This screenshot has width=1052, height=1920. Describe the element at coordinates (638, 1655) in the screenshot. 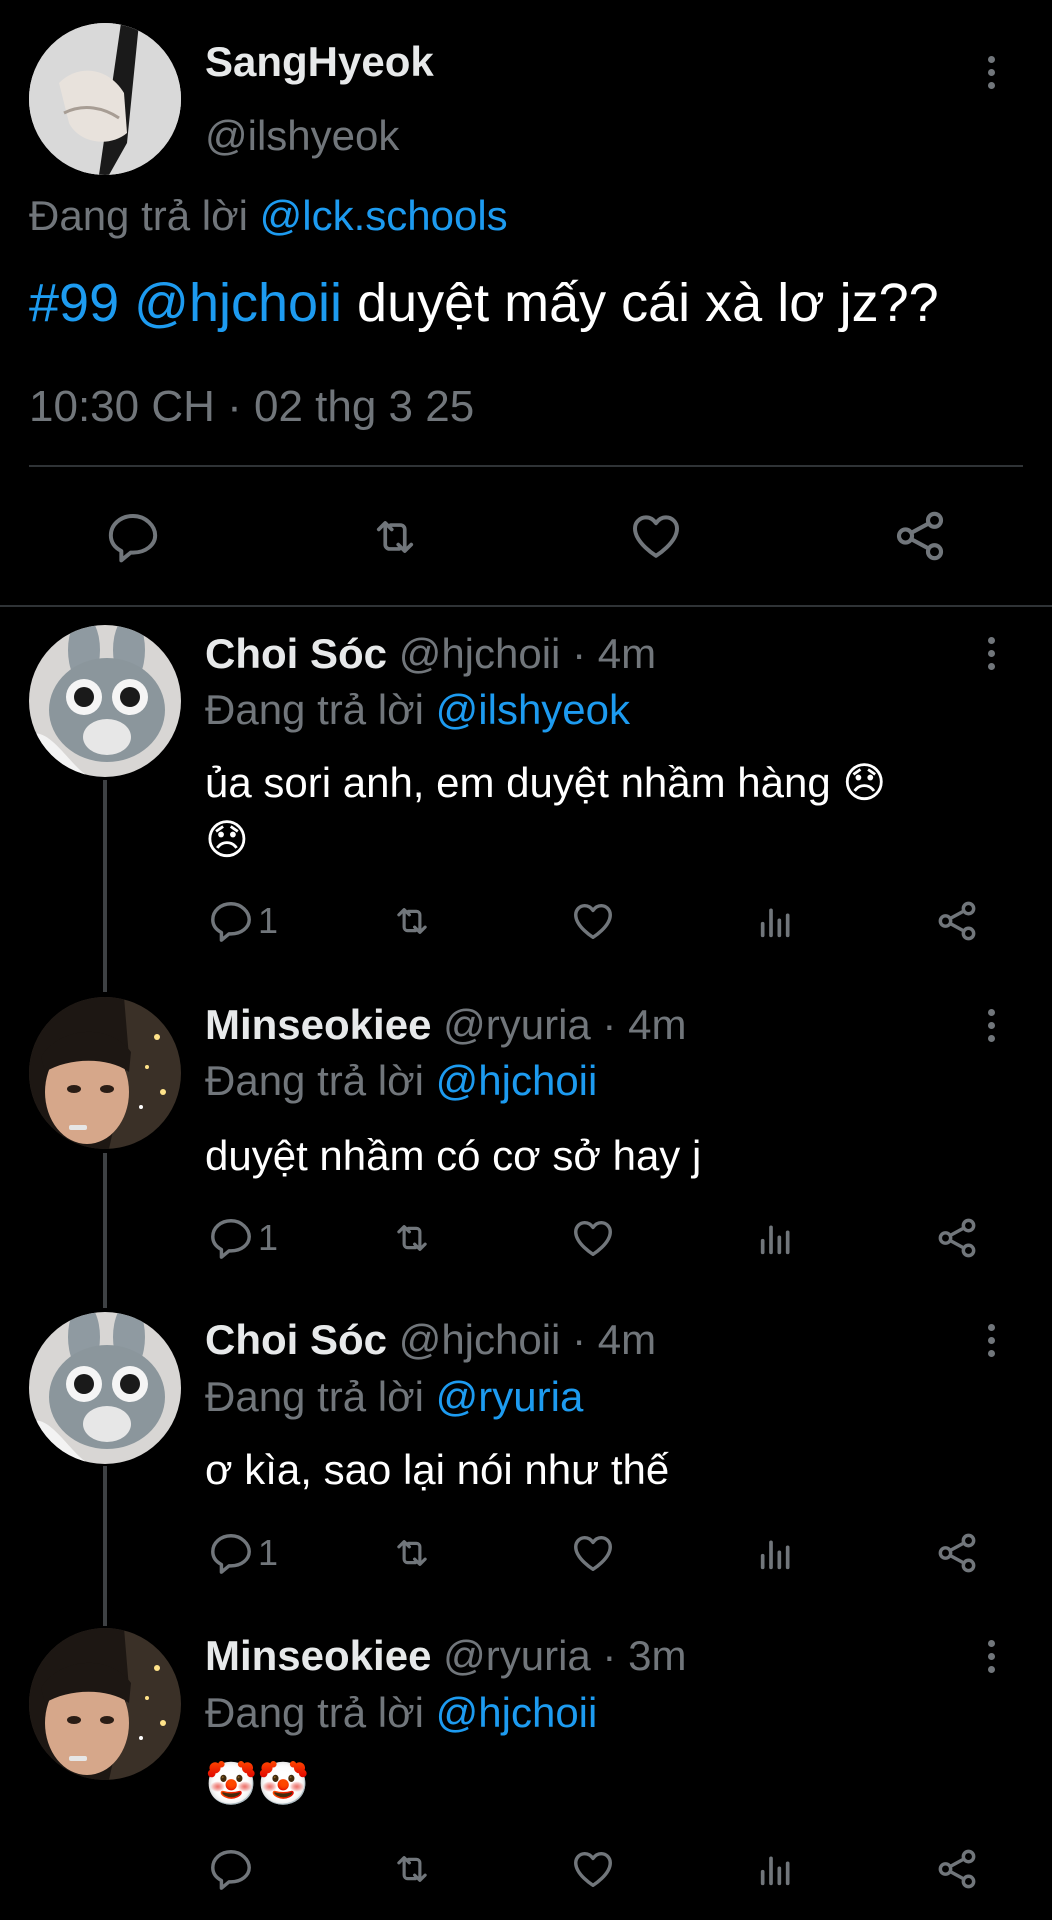

I see `reply-time: · 3m` at that location.